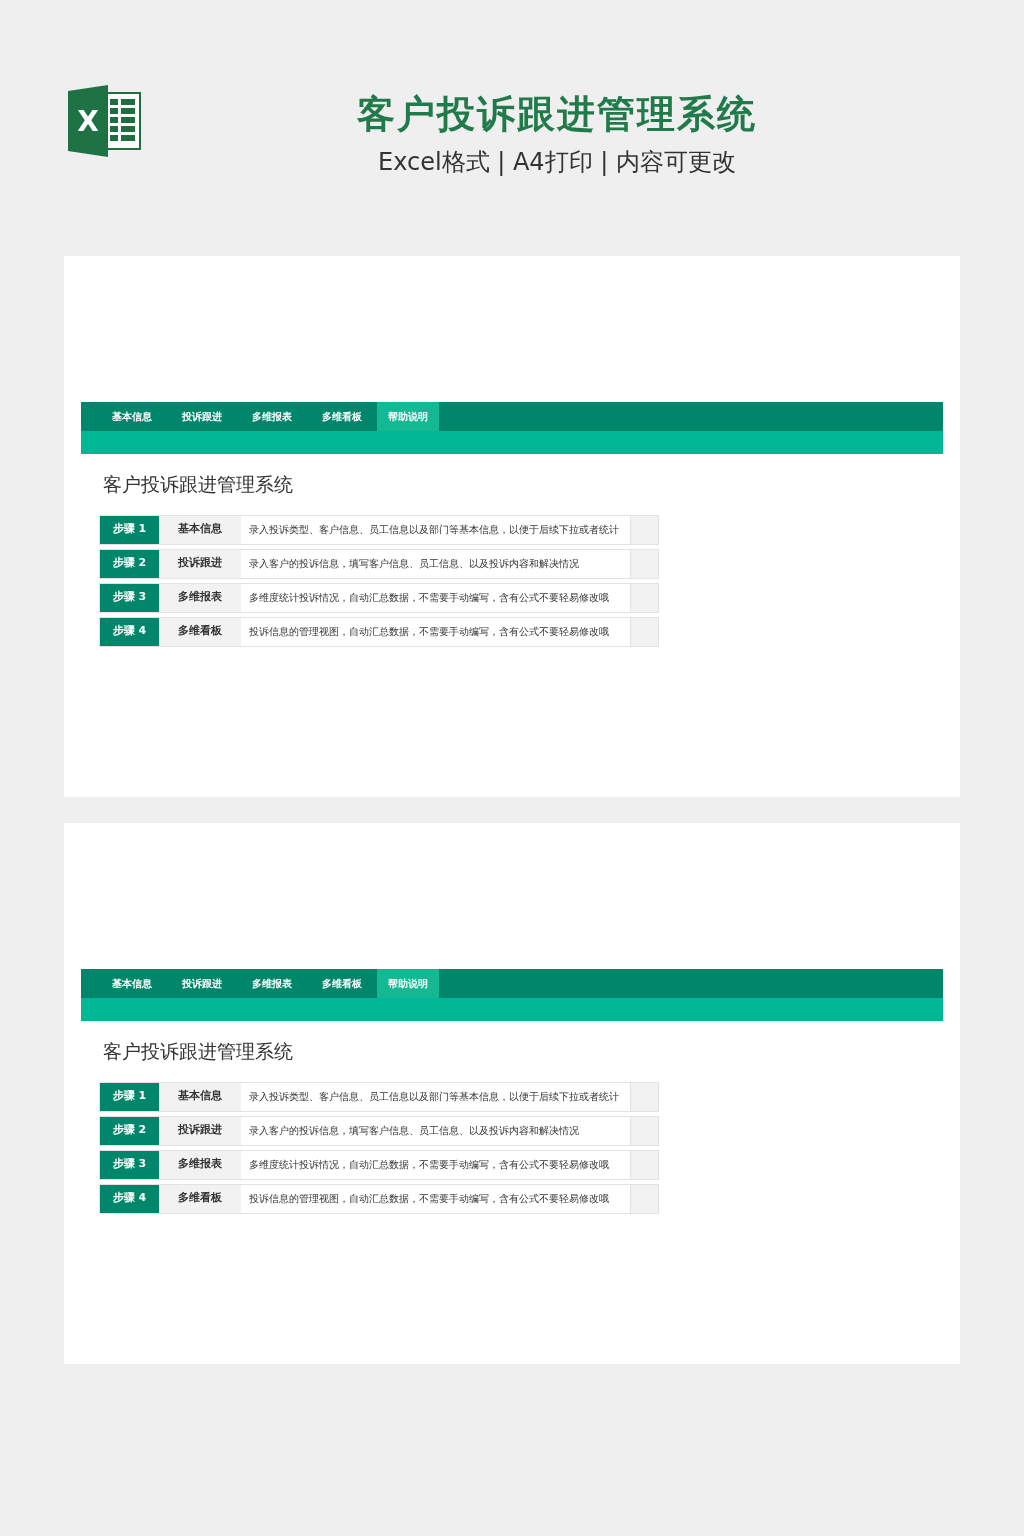 The width and height of the screenshot is (1024, 1536). I want to click on page-title: 客户投诉跟进管理系统, so click(557, 115).